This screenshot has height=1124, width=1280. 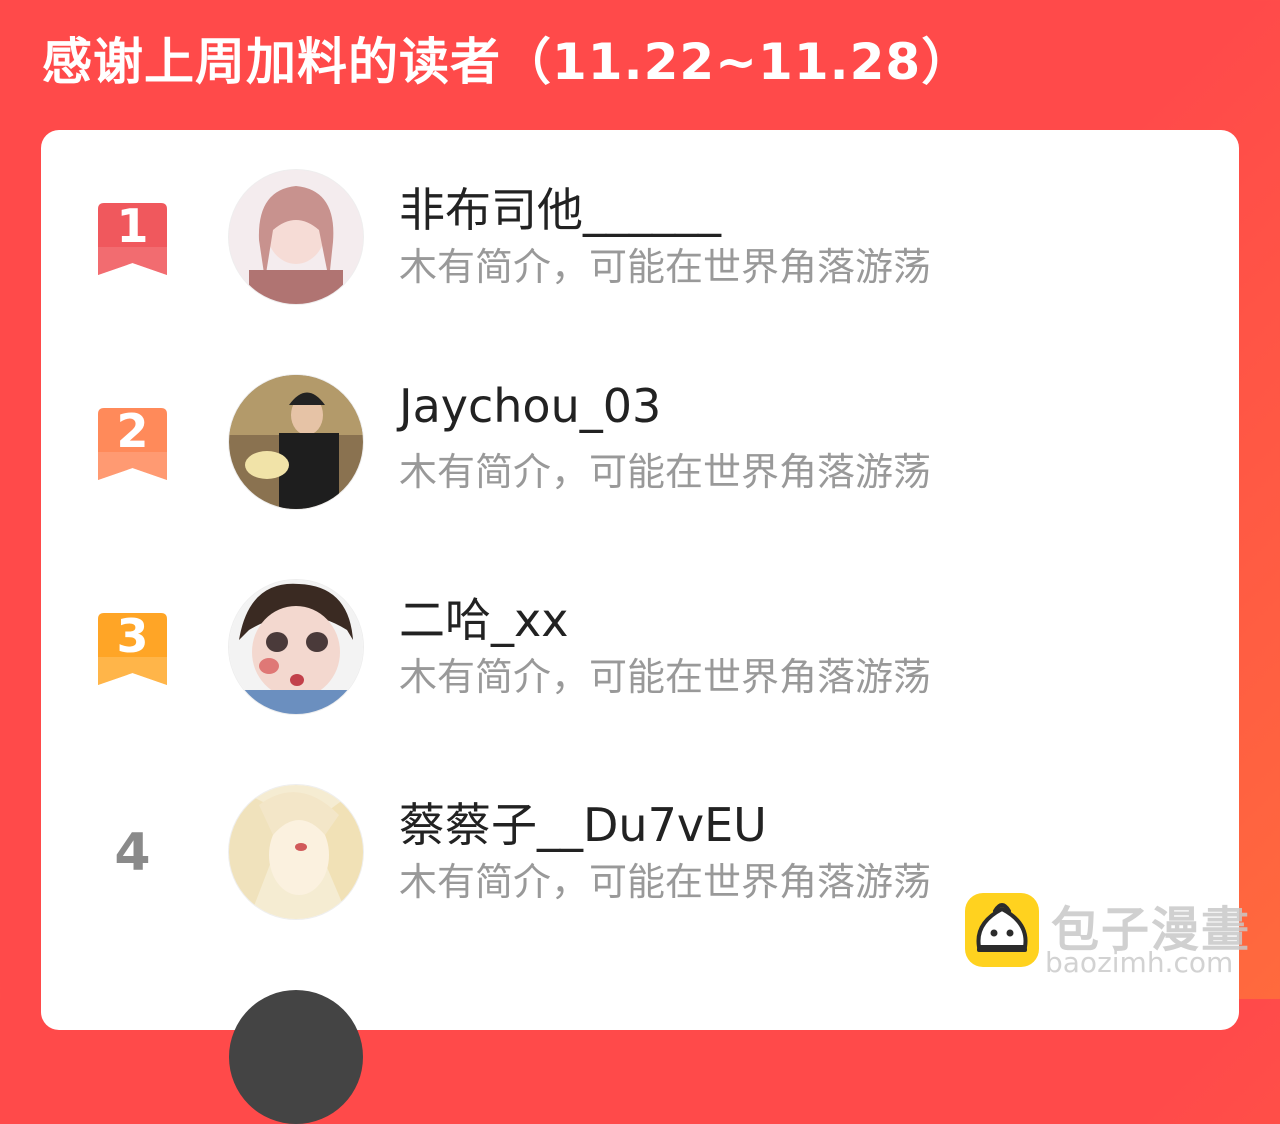 What do you see at coordinates (132, 226) in the screenshot?
I see `rank-number: 1` at bounding box center [132, 226].